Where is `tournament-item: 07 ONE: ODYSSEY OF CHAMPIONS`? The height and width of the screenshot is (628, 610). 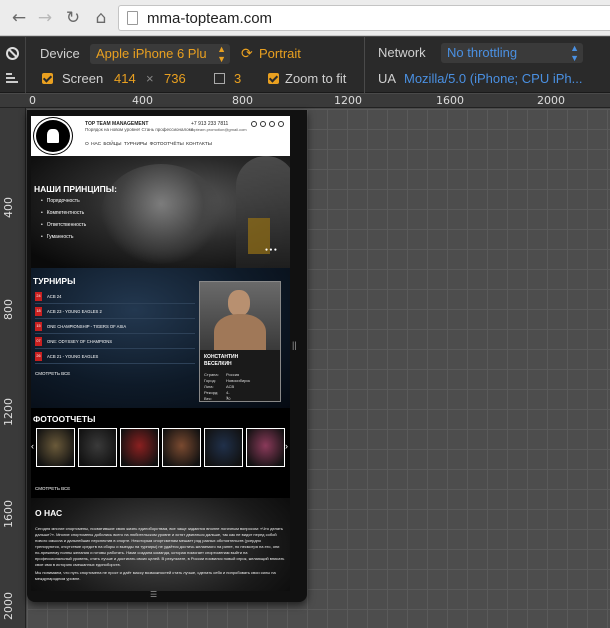 tournament-item: 07 ONE: ODYSSEY OF CHAMPIONS is located at coordinates (115, 343).